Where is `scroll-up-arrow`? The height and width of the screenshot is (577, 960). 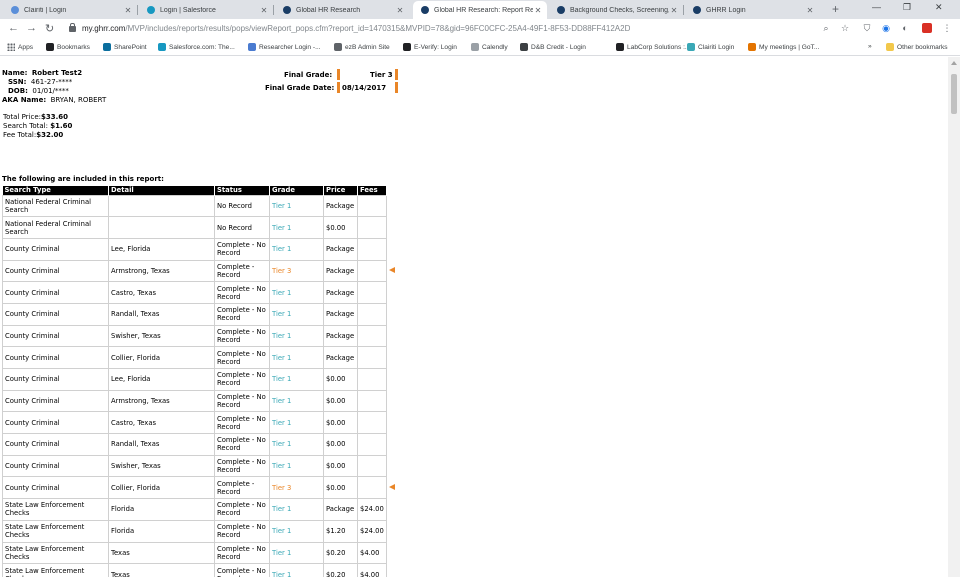 scroll-up-arrow is located at coordinates (954, 63).